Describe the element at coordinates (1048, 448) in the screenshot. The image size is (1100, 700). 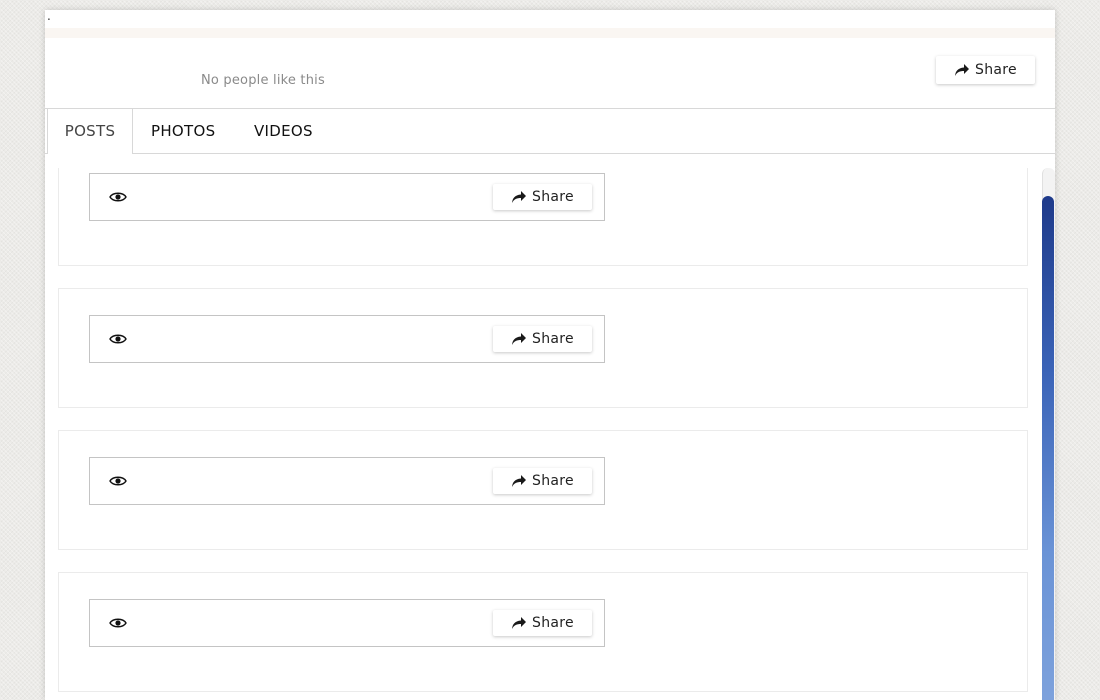
I see `feed-scrollbar-thumb` at that location.